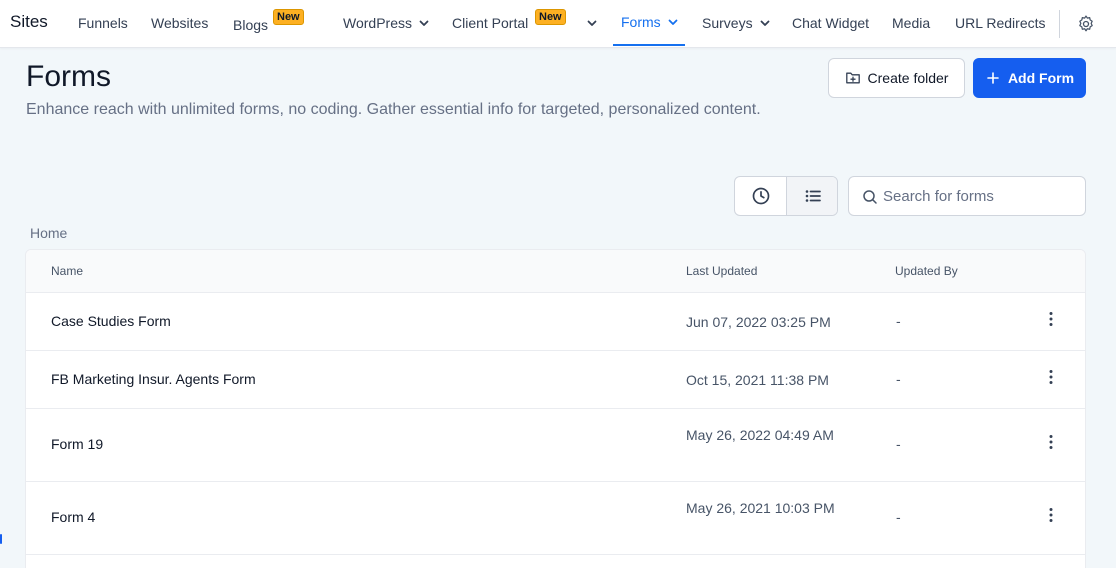 The image size is (1116, 568). Describe the element at coordinates (77, 444) in the screenshot. I see `form-name: Form 19` at that location.